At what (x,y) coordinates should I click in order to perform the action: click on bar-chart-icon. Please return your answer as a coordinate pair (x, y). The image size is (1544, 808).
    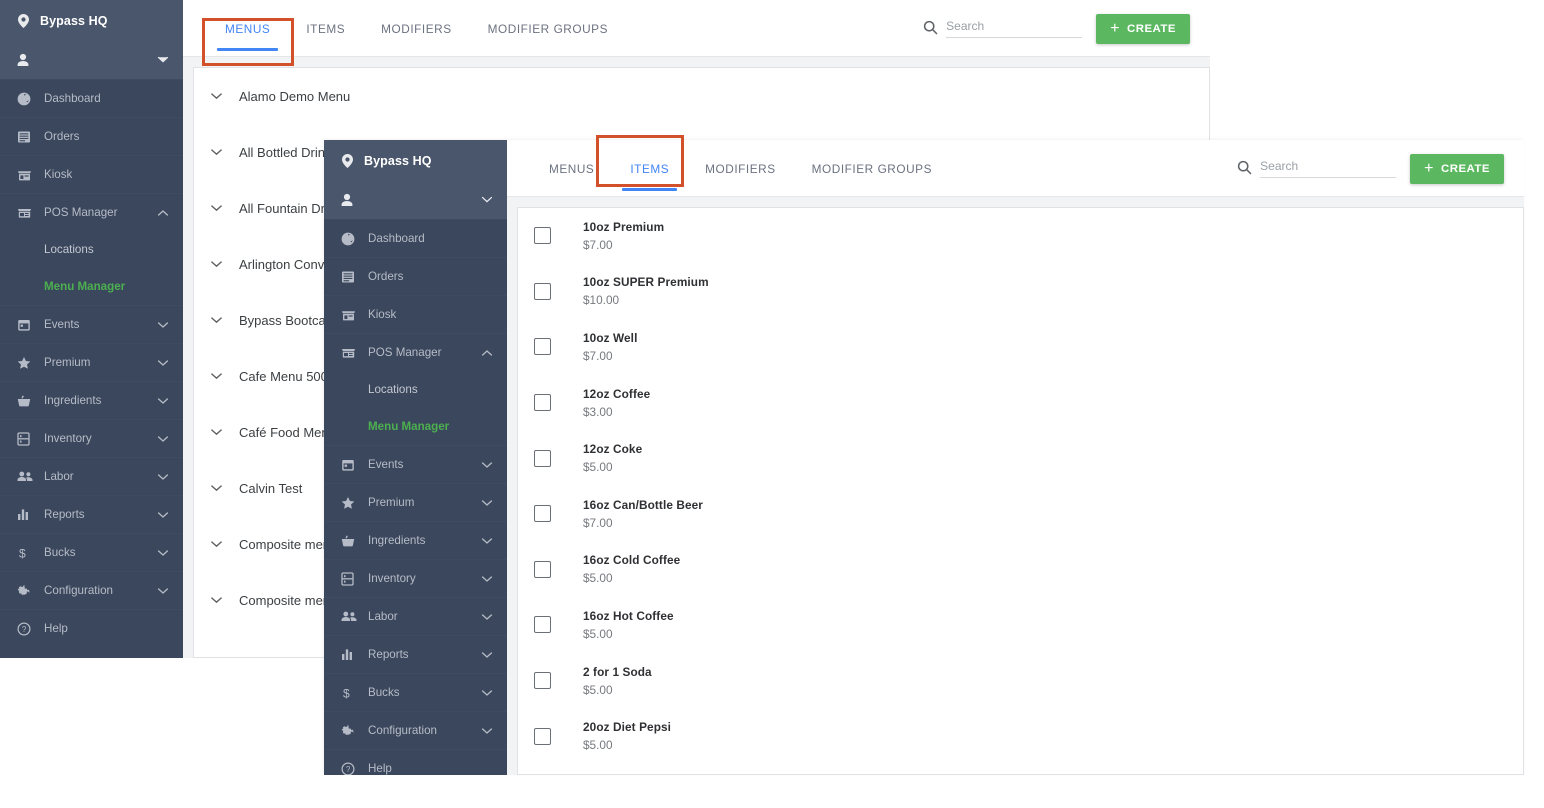
    Looking at the image, I should click on (26, 514).